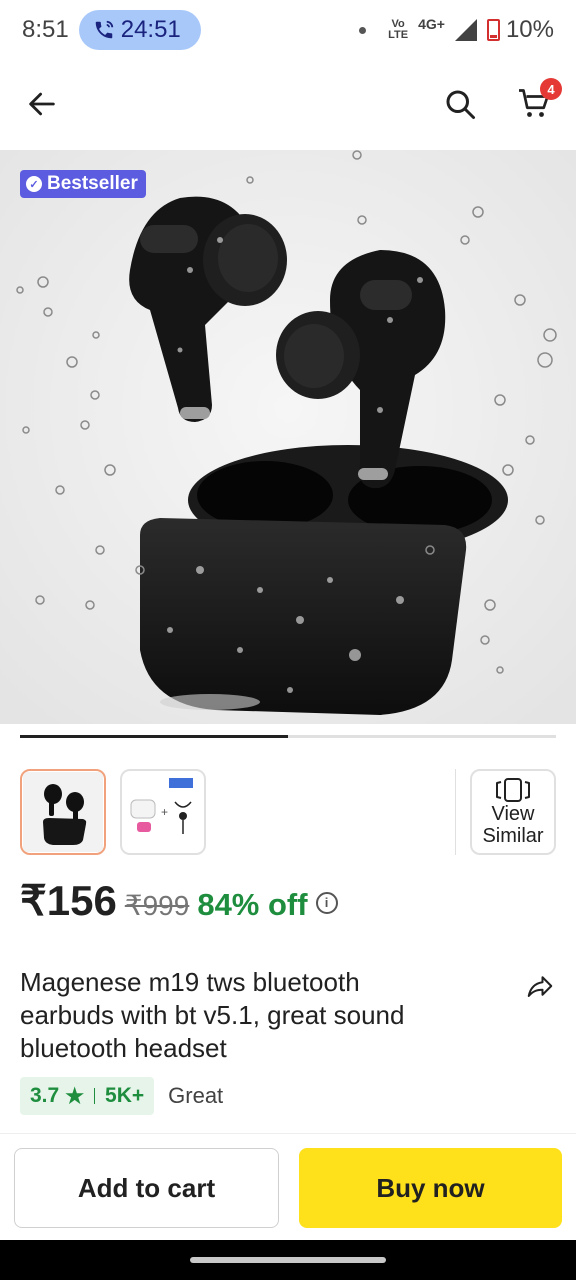 The image size is (576, 1280). Describe the element at coordinates (537, 102) in the screenshot. I see `cart-button: 4` at that location.